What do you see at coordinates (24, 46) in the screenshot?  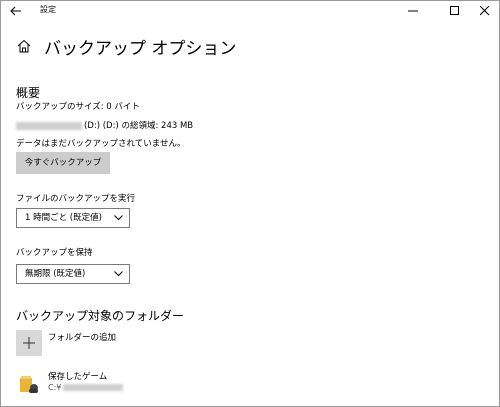 I see `home-icon` at bounding box center [24, 46].